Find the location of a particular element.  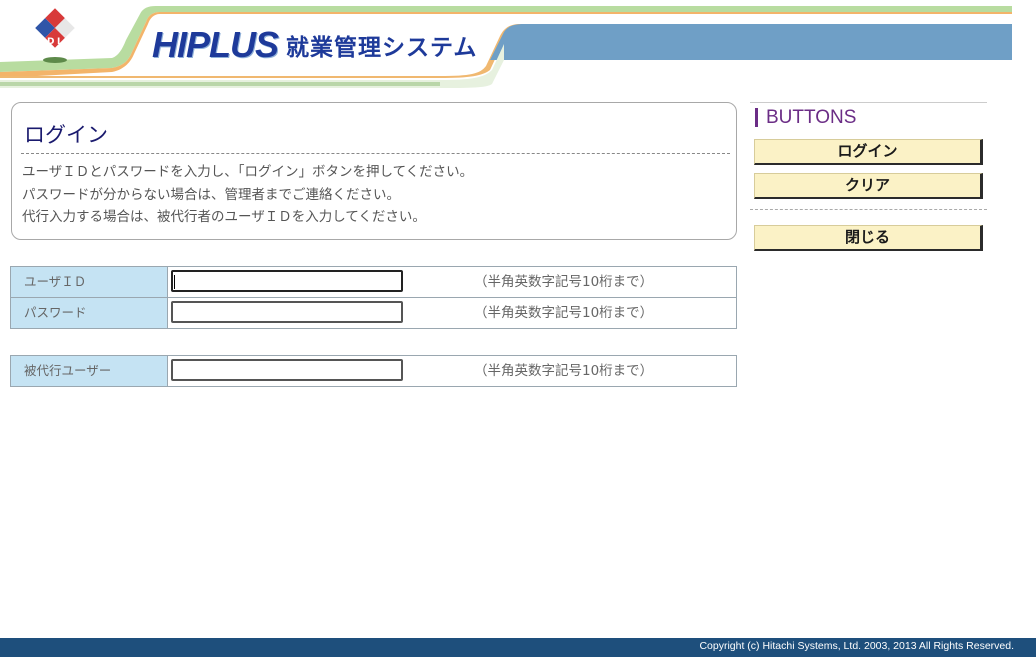

proxy-user-label: 被代行ユーザー is located at coordinates (89, 371).